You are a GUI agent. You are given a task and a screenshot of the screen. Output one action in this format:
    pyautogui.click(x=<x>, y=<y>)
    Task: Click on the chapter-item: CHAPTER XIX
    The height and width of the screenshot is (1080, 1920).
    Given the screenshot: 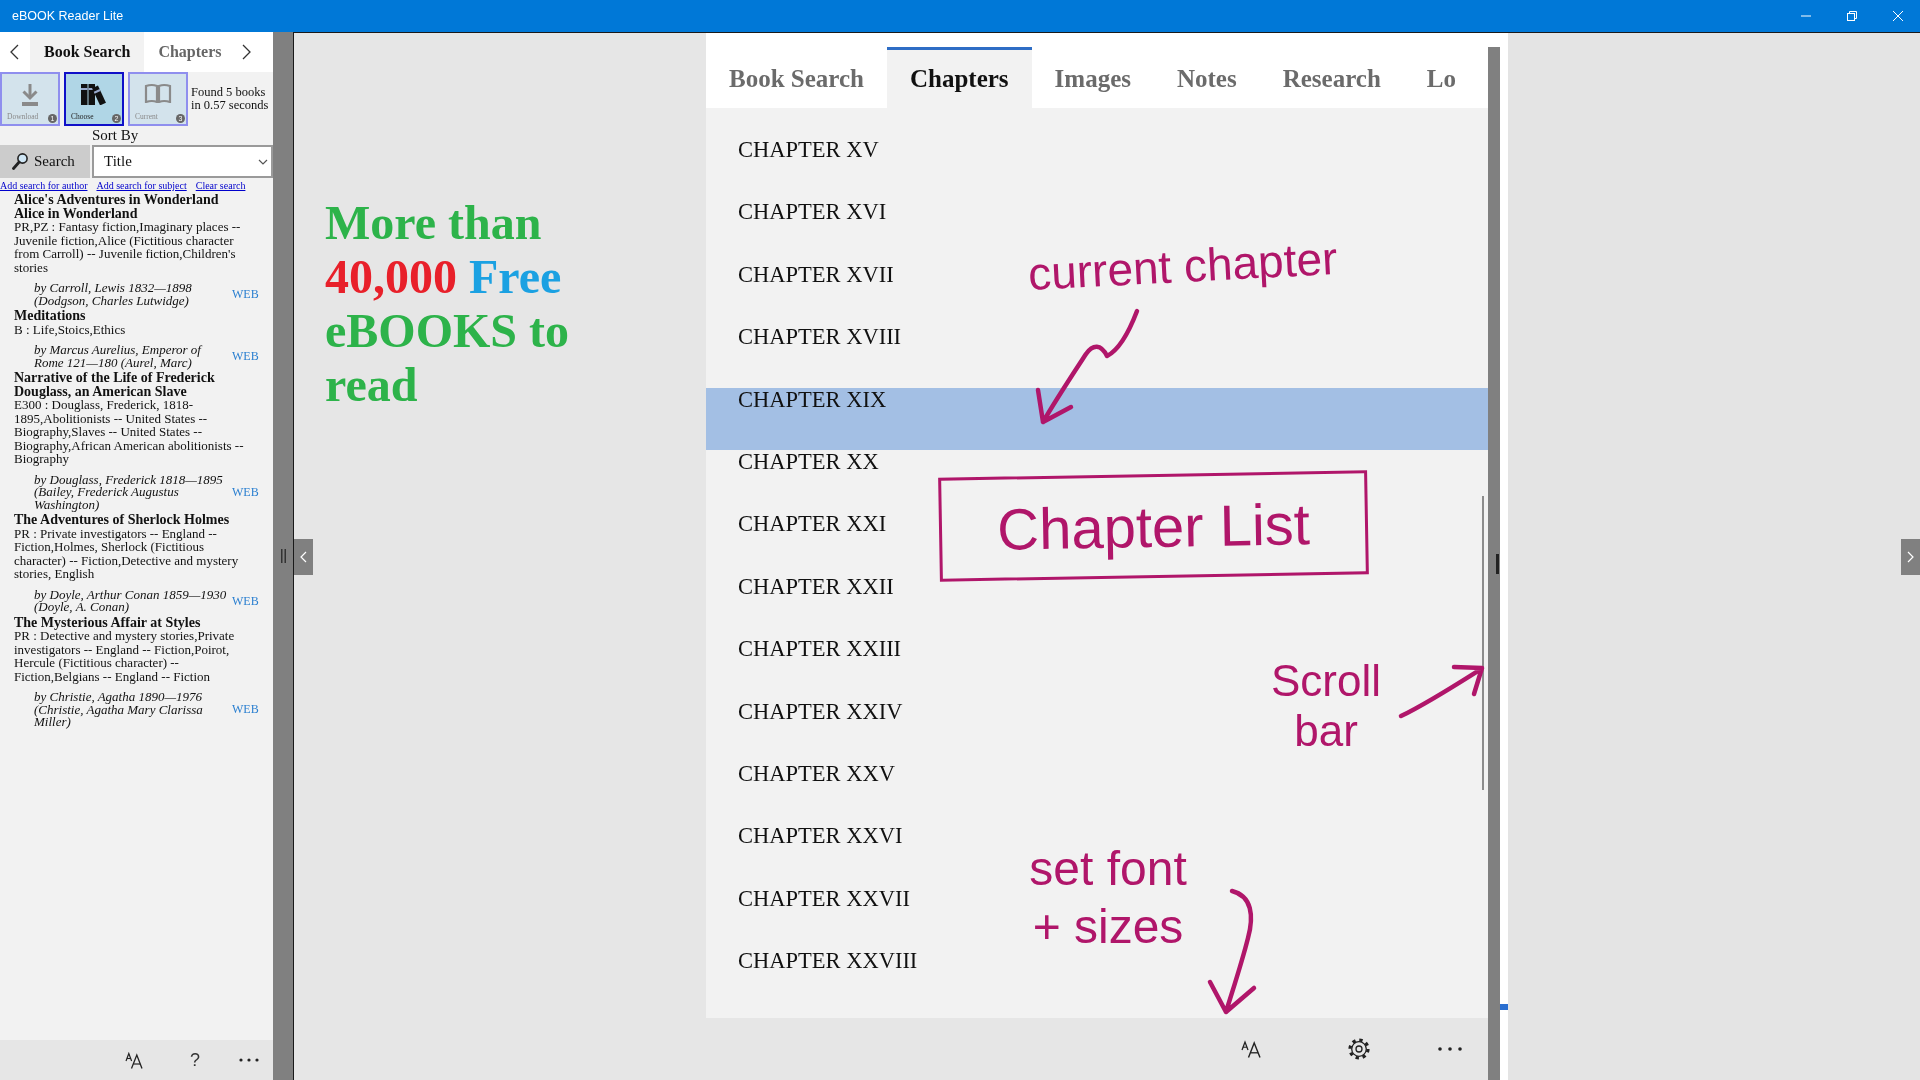 What is the action you would take?
    pyautogui.click(x=1097, y=418)
    